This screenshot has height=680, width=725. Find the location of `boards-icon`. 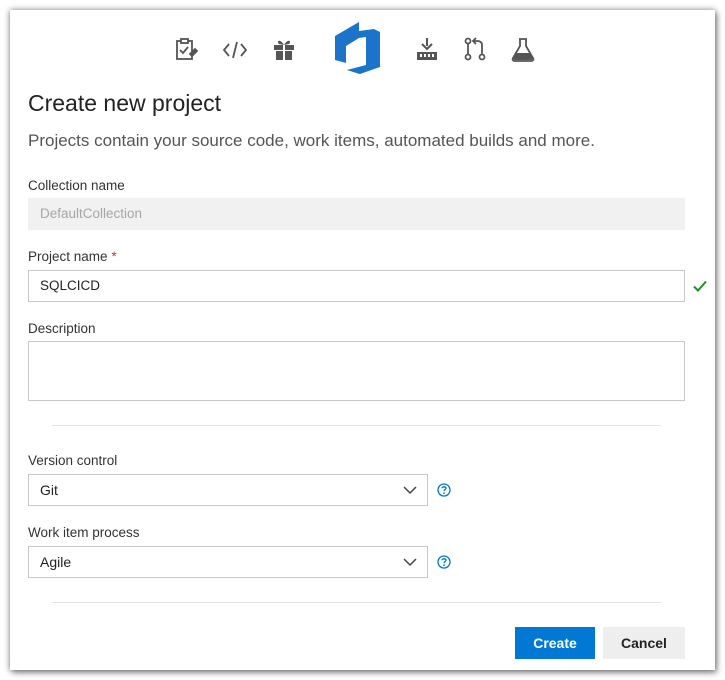

boards-icon is located at coordinates (186, 49).